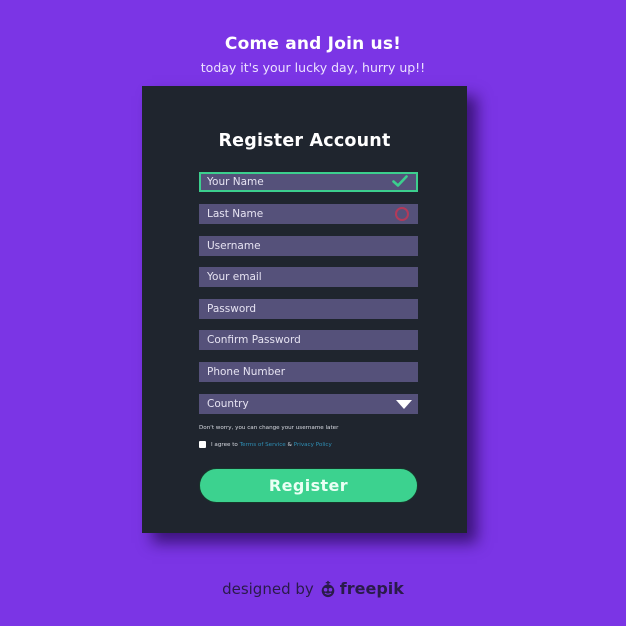 This screenshot has height=626, width=626. Describe the element at coordinates (308, 404) in the screenshot. I see `country-select: Country` at that location.